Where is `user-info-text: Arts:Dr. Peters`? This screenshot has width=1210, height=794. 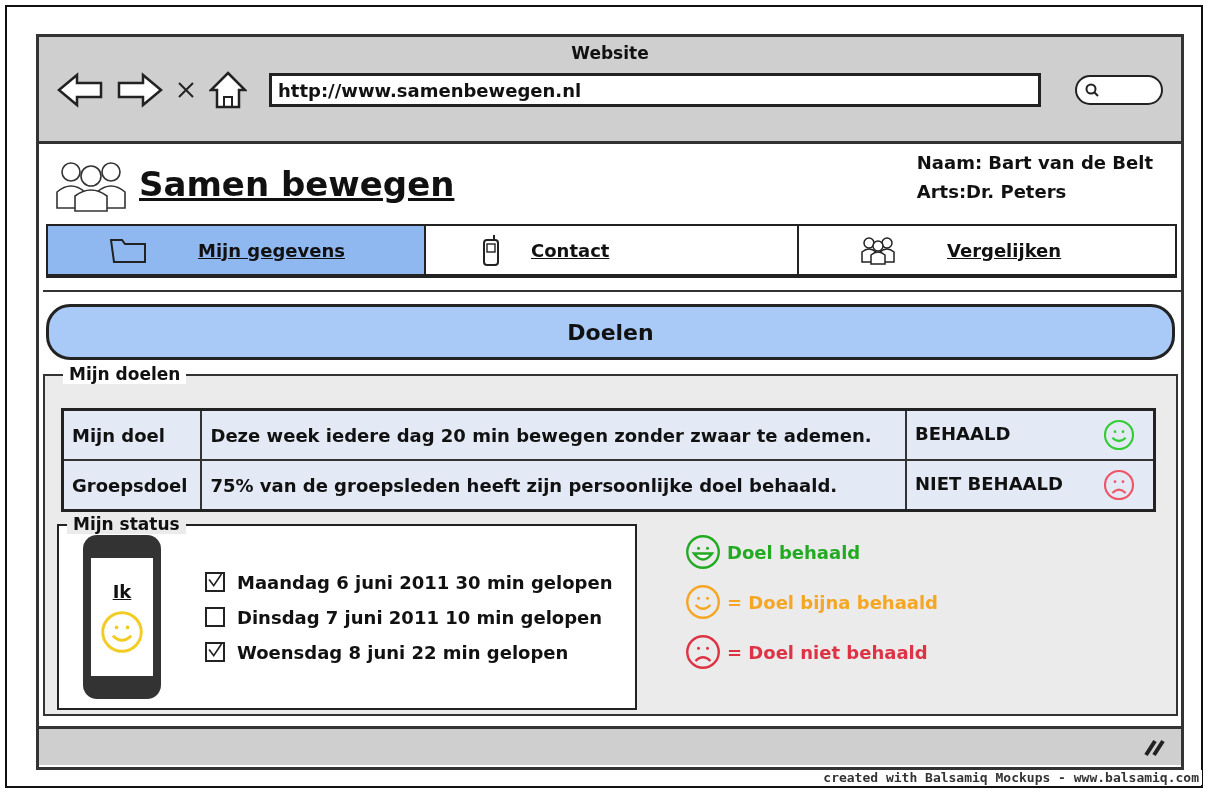
user-info-text: Arts:Dr. Peters is located at coordinates (992, 191).